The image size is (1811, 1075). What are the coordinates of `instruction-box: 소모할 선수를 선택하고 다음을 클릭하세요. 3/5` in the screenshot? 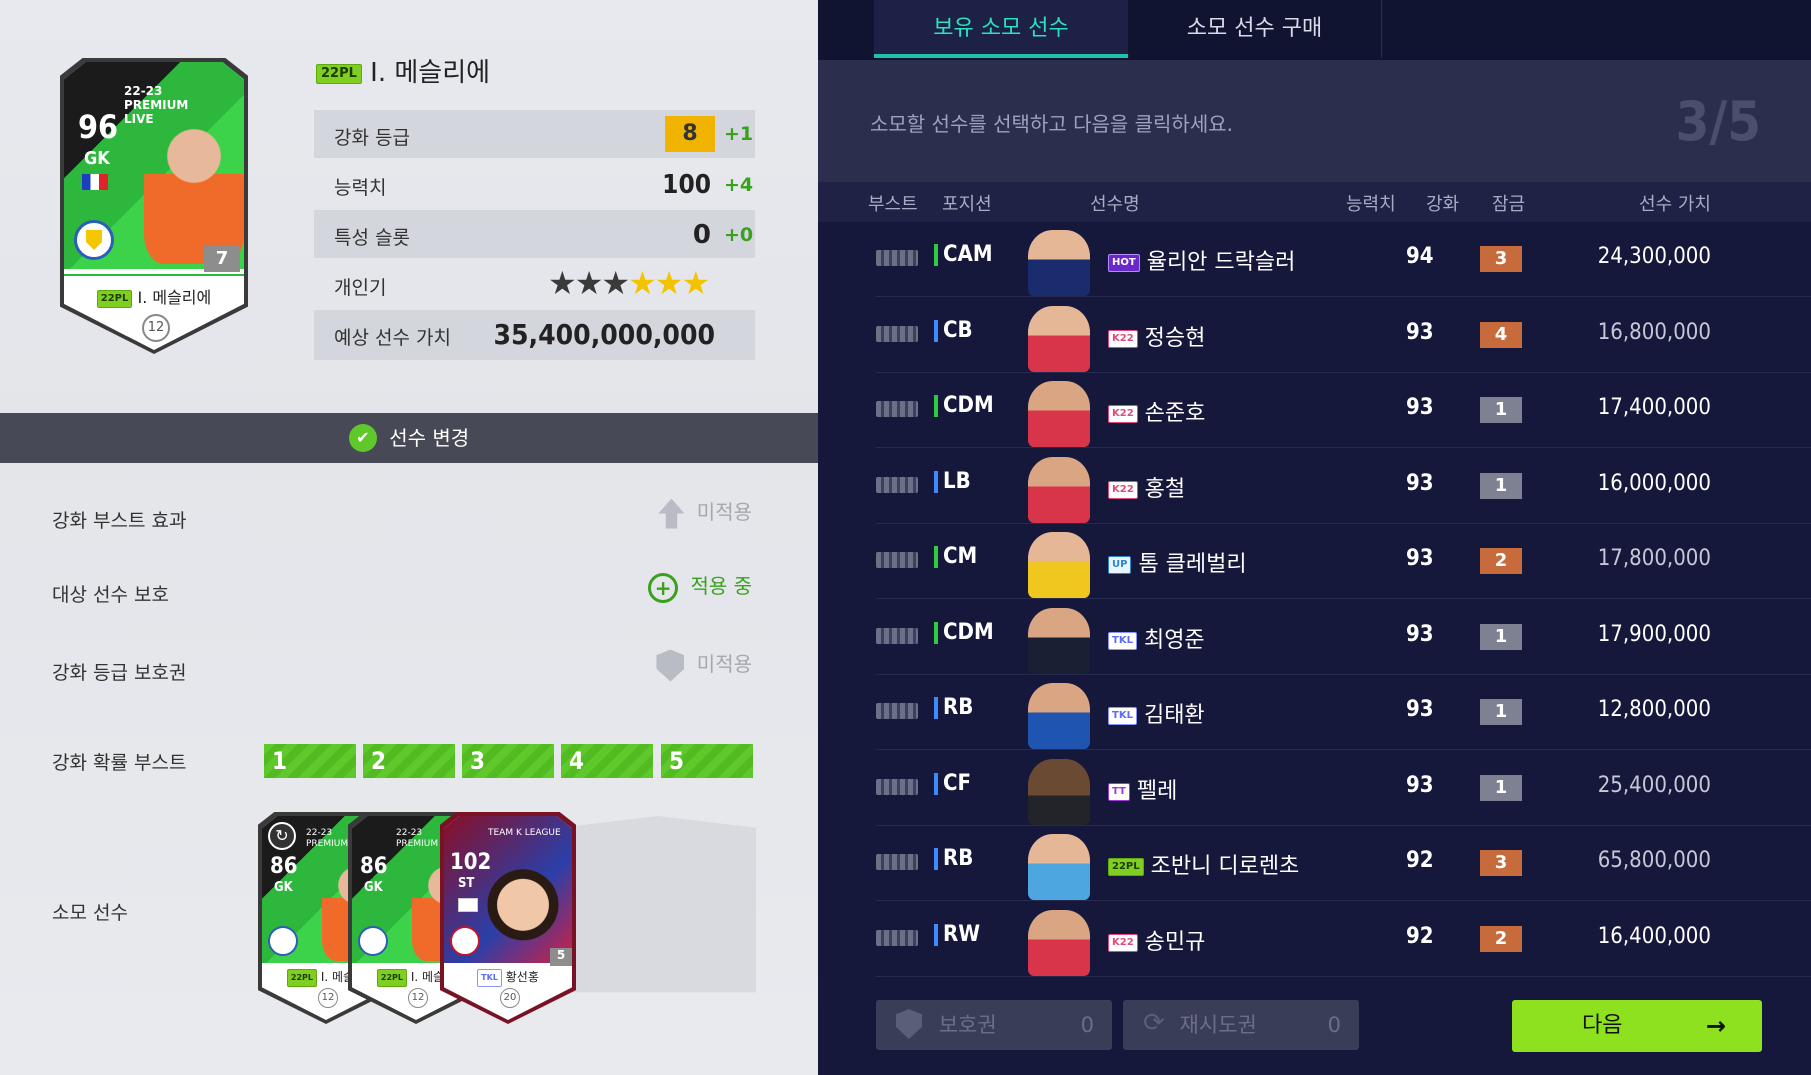 It's located at (1314, 121).